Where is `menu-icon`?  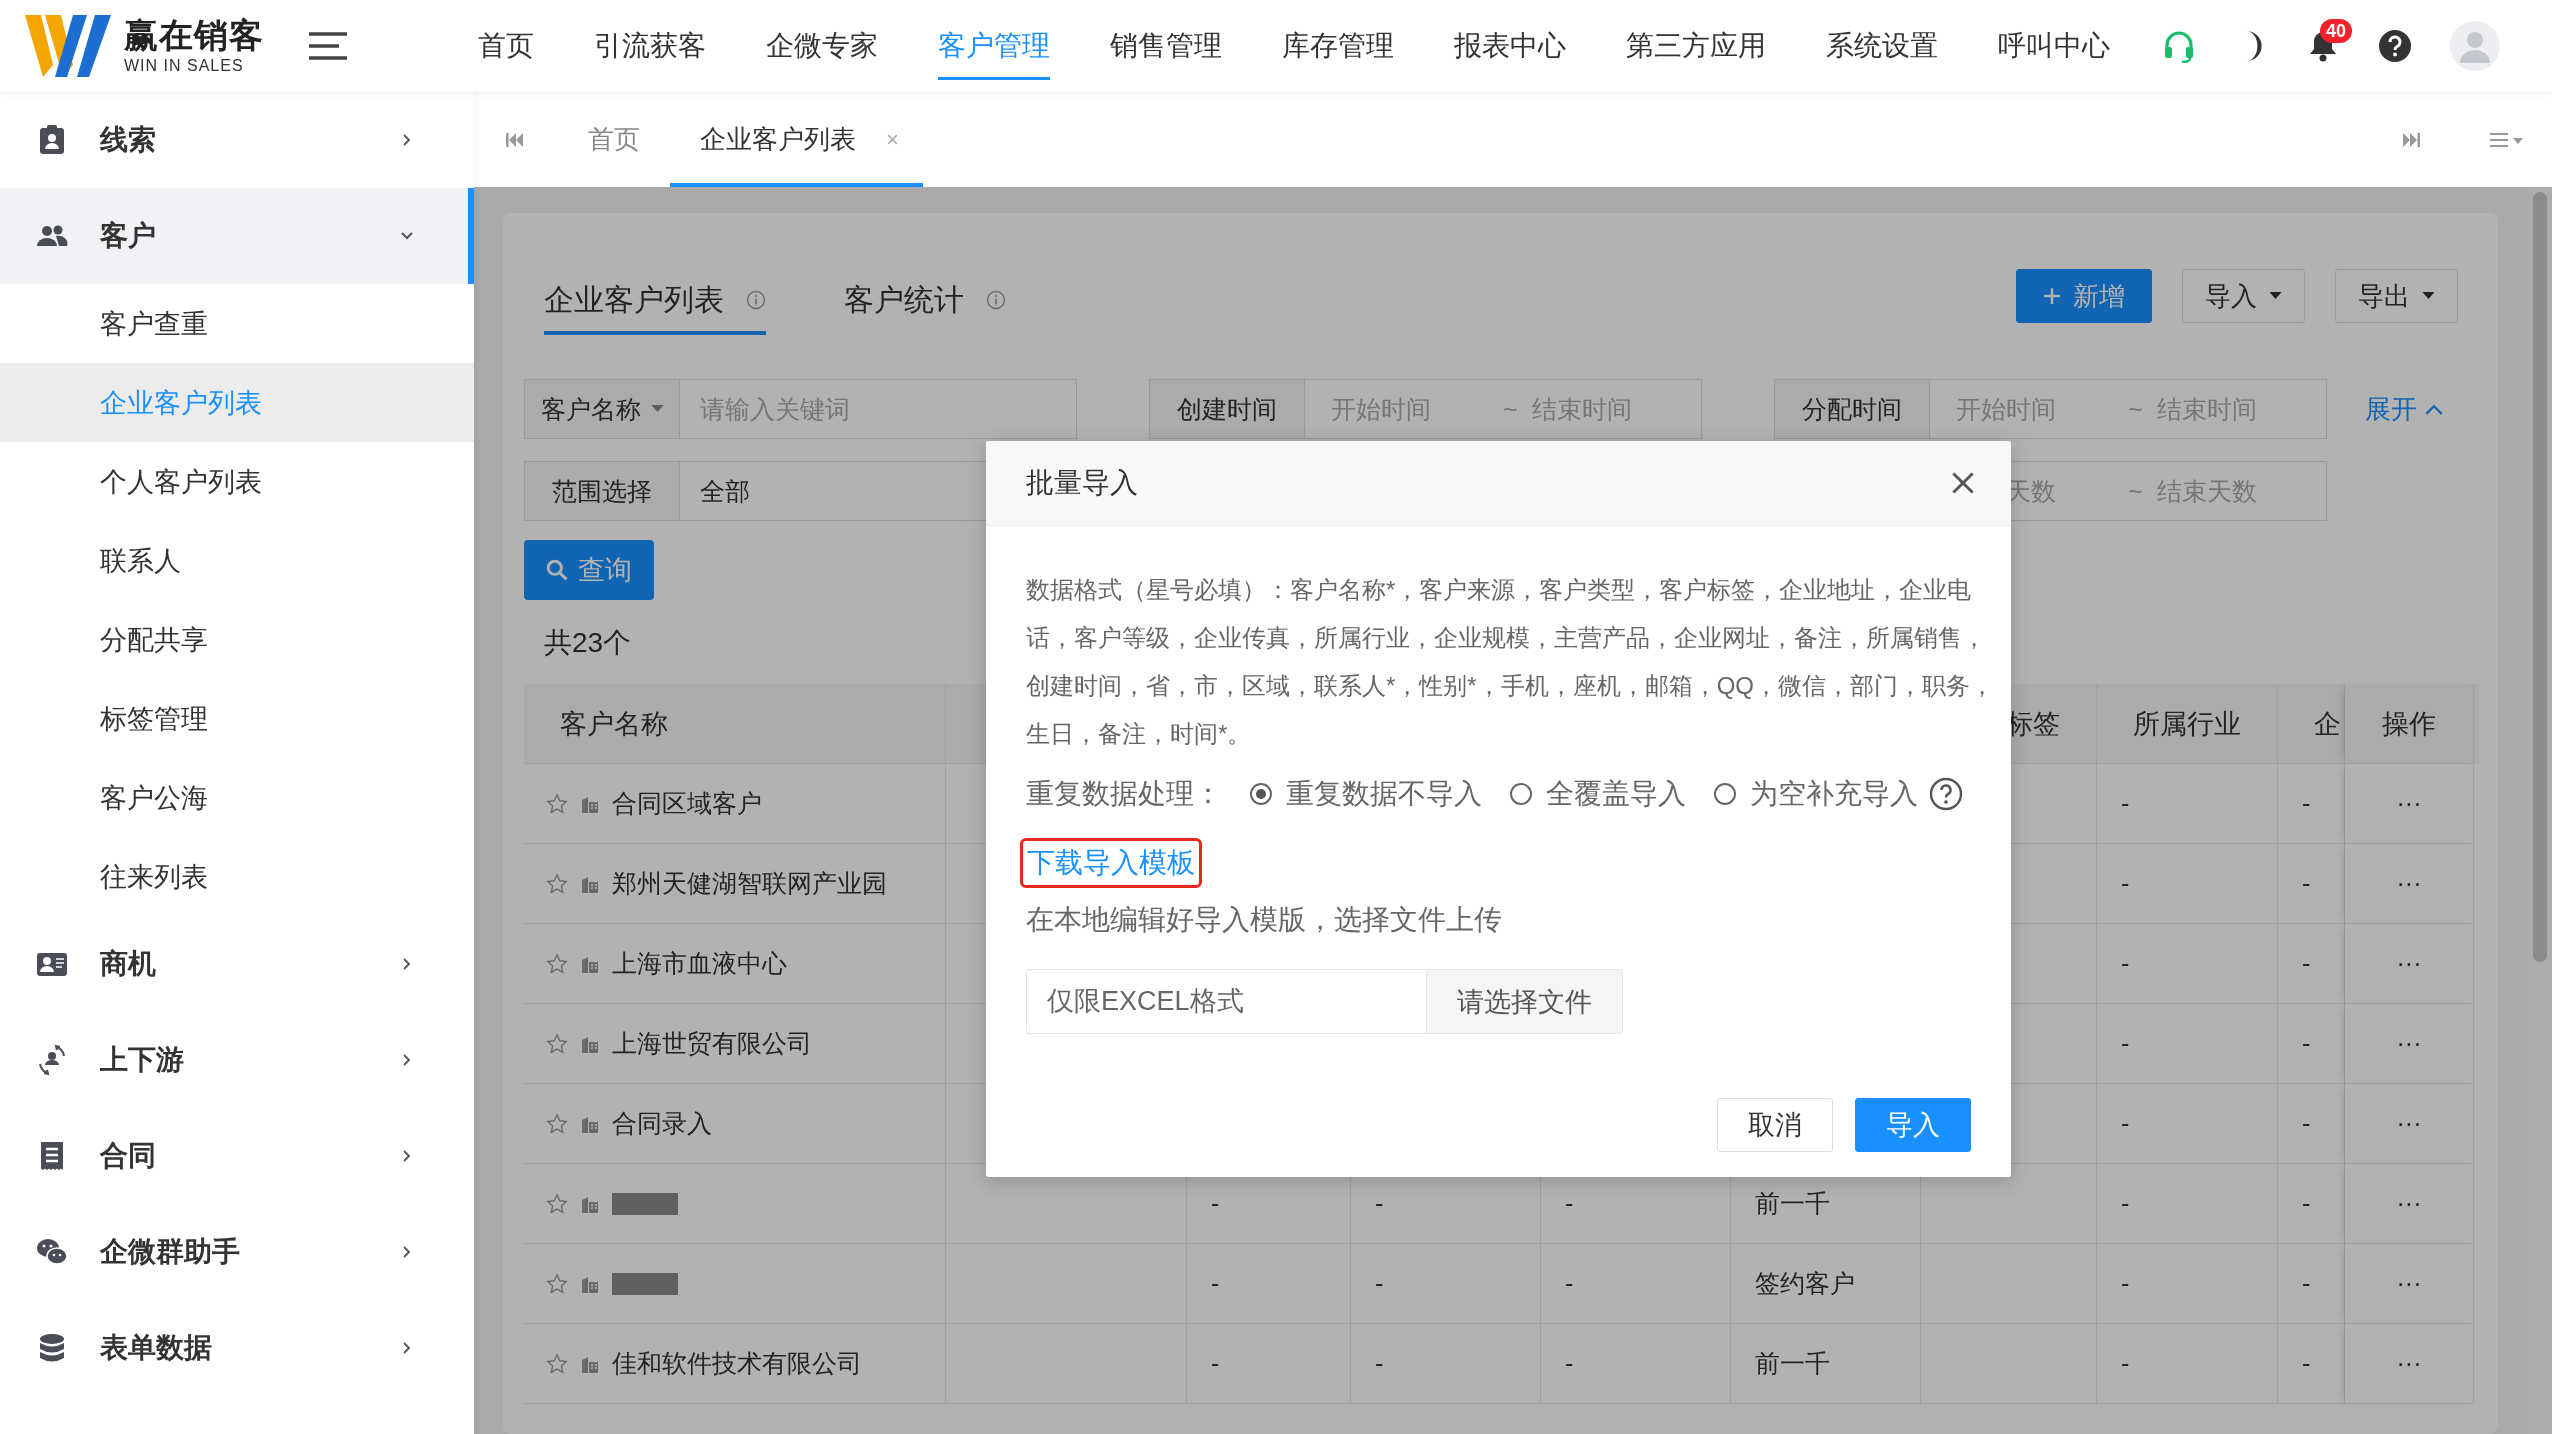
menu-icon is located at coordinates (328, 46).